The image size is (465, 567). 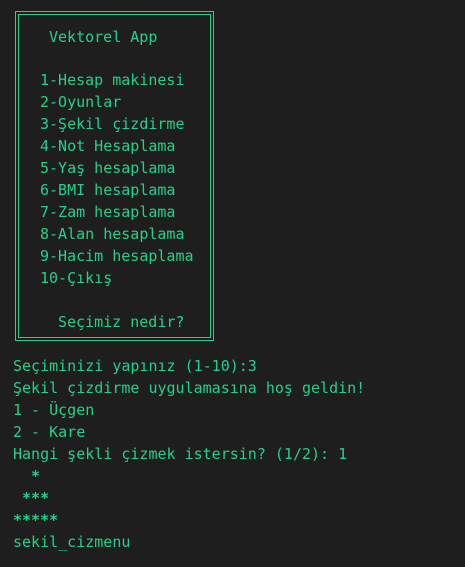 What do you see at coordinates (112, 80) in the screenshot?
I see `menu-item-hesap-makinesi: 1-Hesap makinesi` at bounding box center [112, 80].